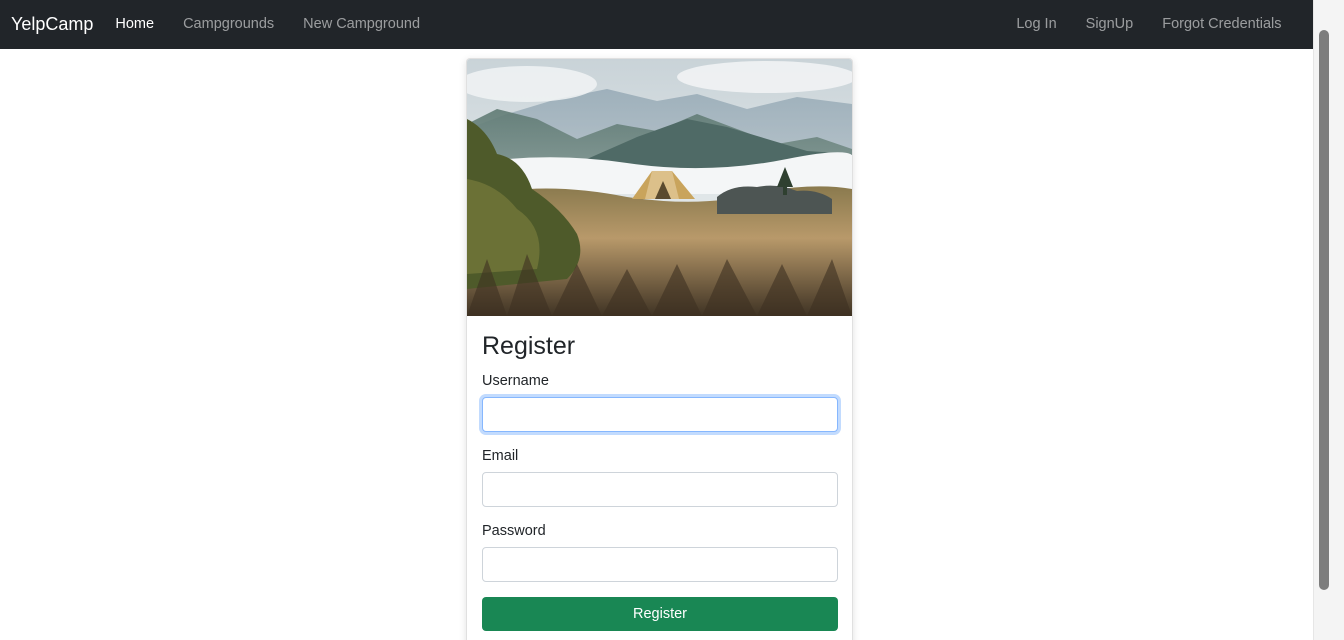 The width and height of the screenshot is (1344, 640). What do you see at coordinates (1043, 24) in the screenshot?
I see `nav-link-login: Log In` at bounding box center [1043, 24].